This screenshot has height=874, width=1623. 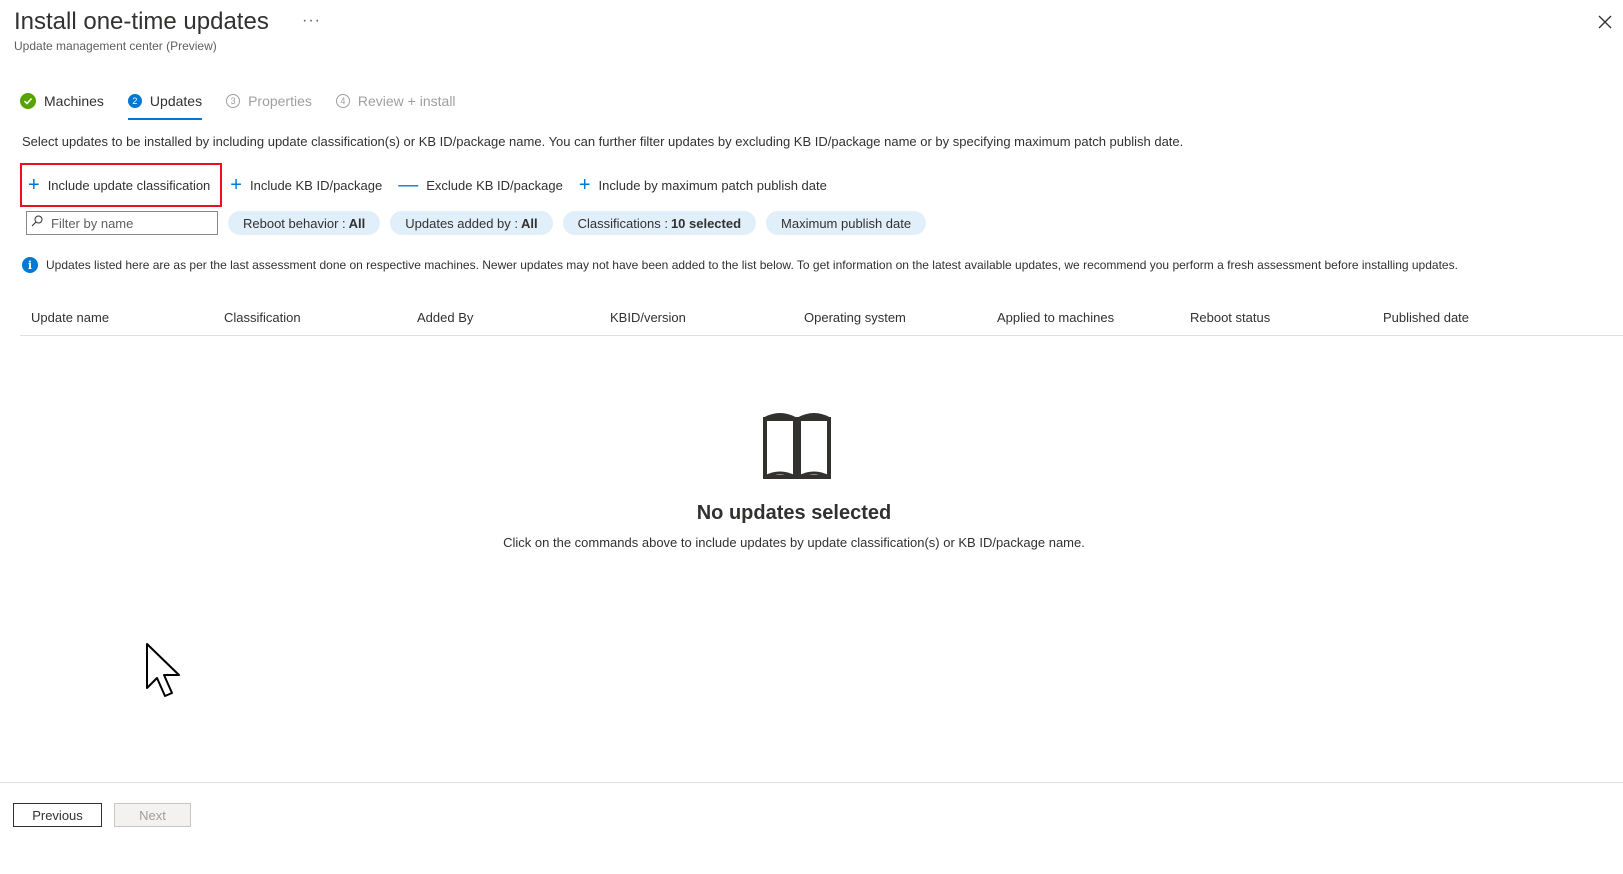 What do you see at coordinates (794, 513) in the screenshot?
I see `empty-state-title: No updates selected` at bounding box center [794, 513].